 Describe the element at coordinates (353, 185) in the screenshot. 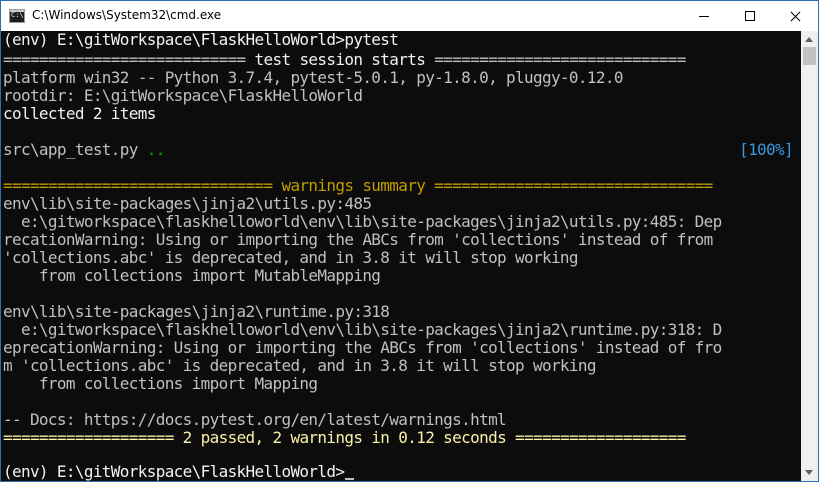

I see `separator-title: warnings summary` at that location.